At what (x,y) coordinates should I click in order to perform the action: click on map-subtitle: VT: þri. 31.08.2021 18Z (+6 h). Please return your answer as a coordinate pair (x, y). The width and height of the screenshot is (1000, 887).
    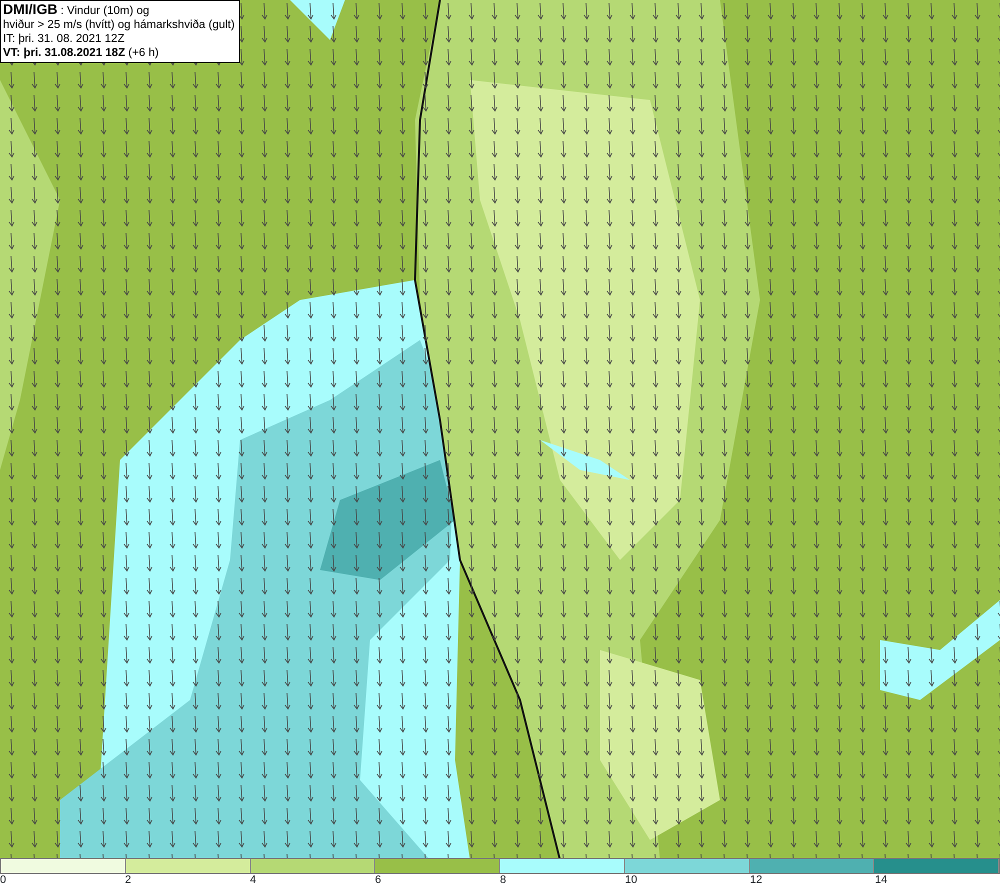
    Looking at the image, I should click on (81, 53).